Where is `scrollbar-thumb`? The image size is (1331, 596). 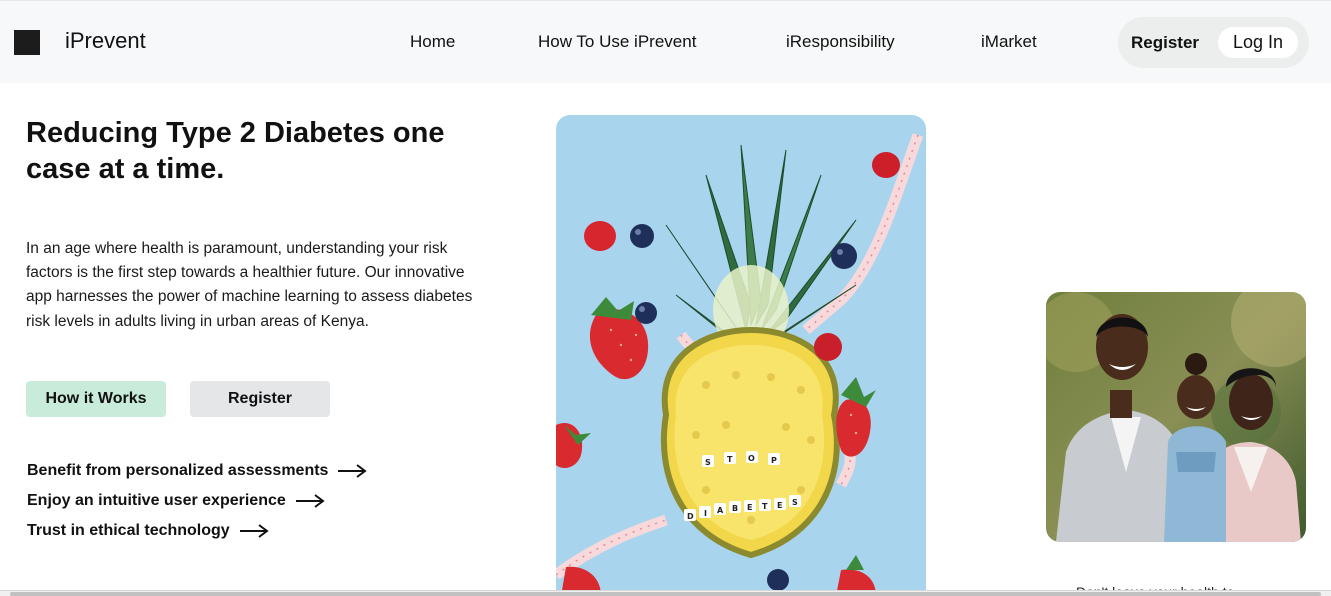 scrollbar-thumb is located at coordinates (665, 594).